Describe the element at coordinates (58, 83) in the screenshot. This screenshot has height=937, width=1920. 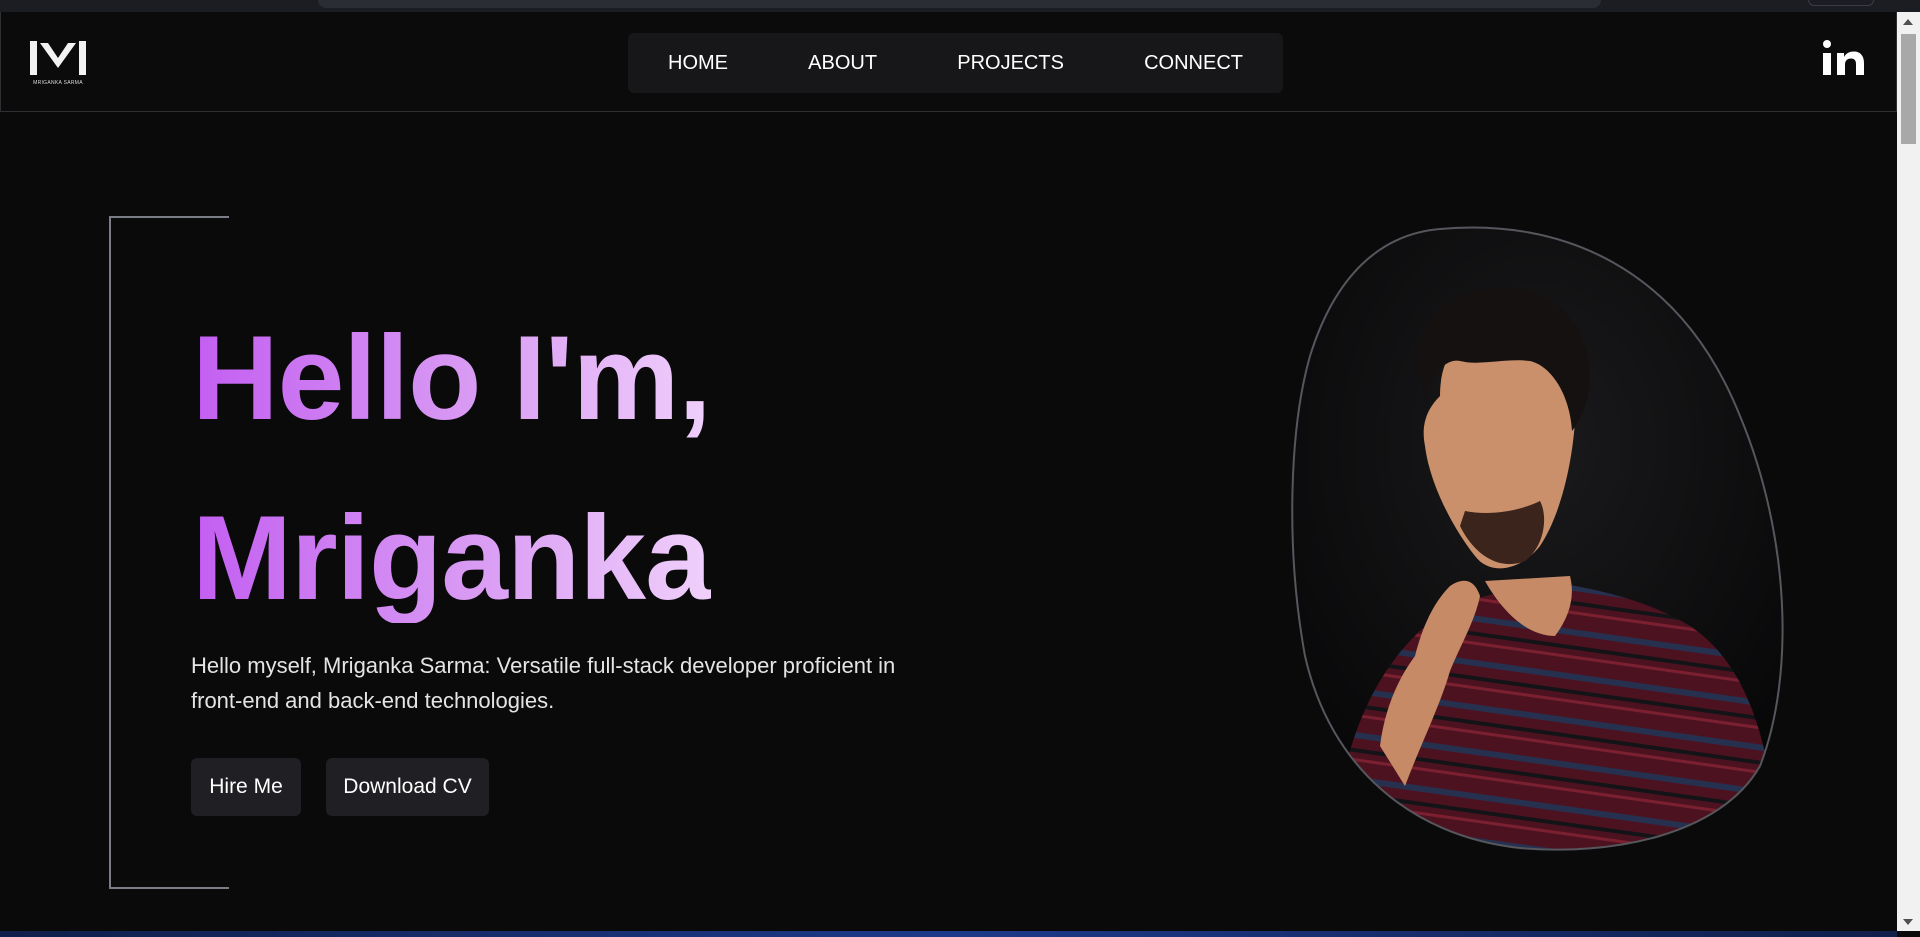
I see `logo-text: MRIGANKA SARMA` at that location.